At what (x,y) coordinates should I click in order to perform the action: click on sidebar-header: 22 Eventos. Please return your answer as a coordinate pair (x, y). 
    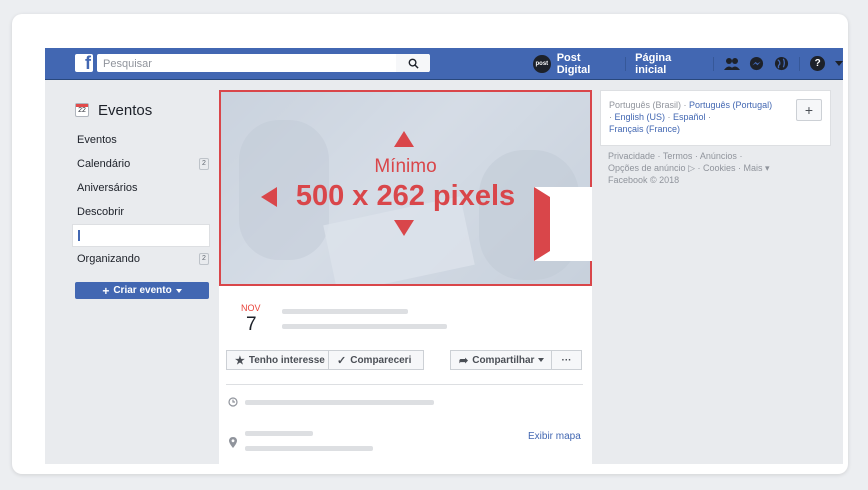
    Looking at the image, I should click on (143, 110).